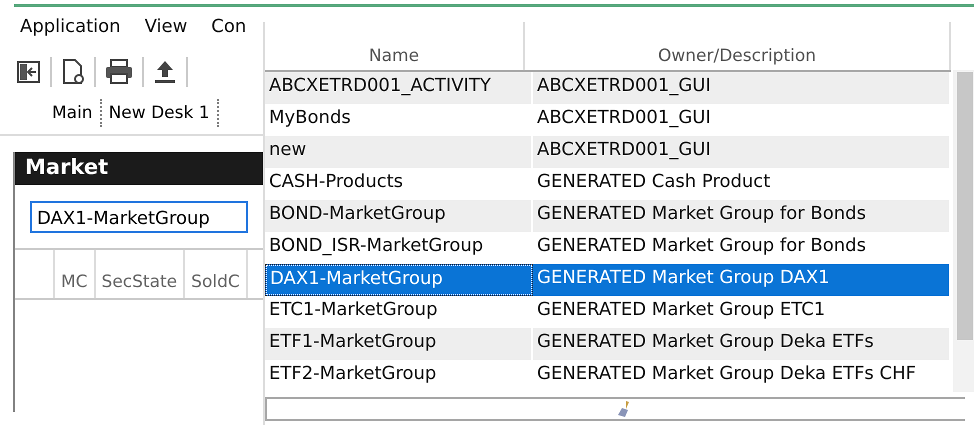  What do you see at coordinates (742, 216) in the screenshot?
I see `table-cell: GENERATED Market Group for Bonds` at bounding box center [742, 216].